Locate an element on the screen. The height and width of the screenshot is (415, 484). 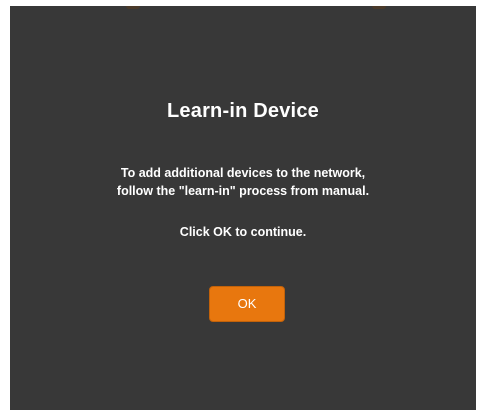
continue-instruction: Click OK to continue. is located at coordinates (243, 232).